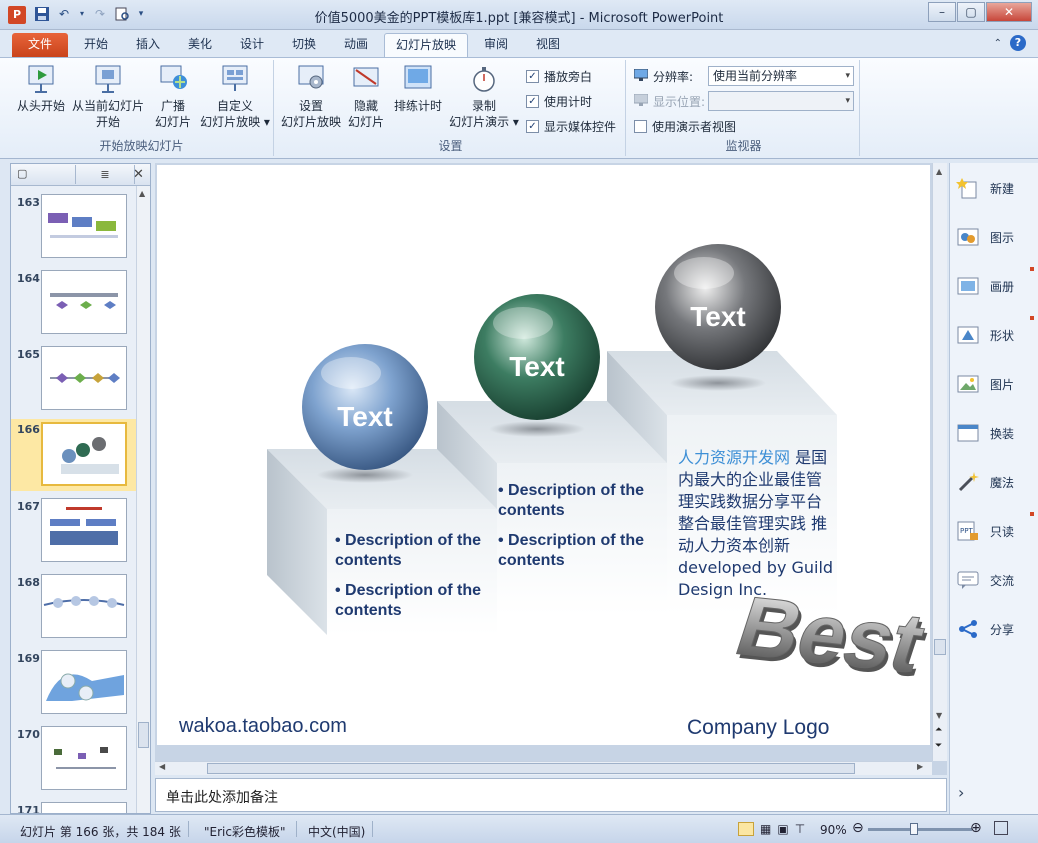  What do you see at coordinates (578, 501) in the screenshot?
I see `middle-bullet-1: • Description of the contents` at bounding box center [578, 501].